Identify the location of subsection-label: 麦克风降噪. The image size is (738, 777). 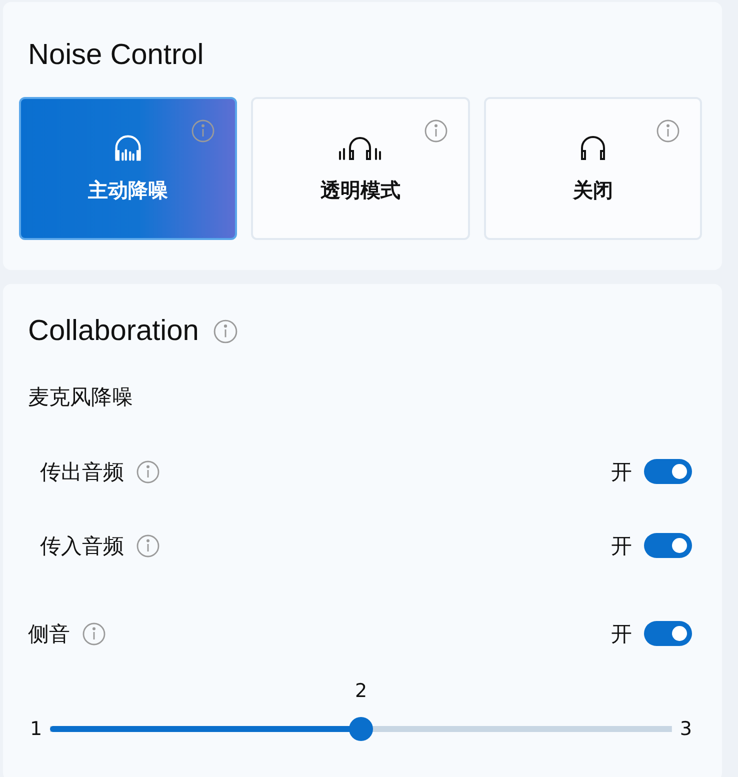
(81, 397).